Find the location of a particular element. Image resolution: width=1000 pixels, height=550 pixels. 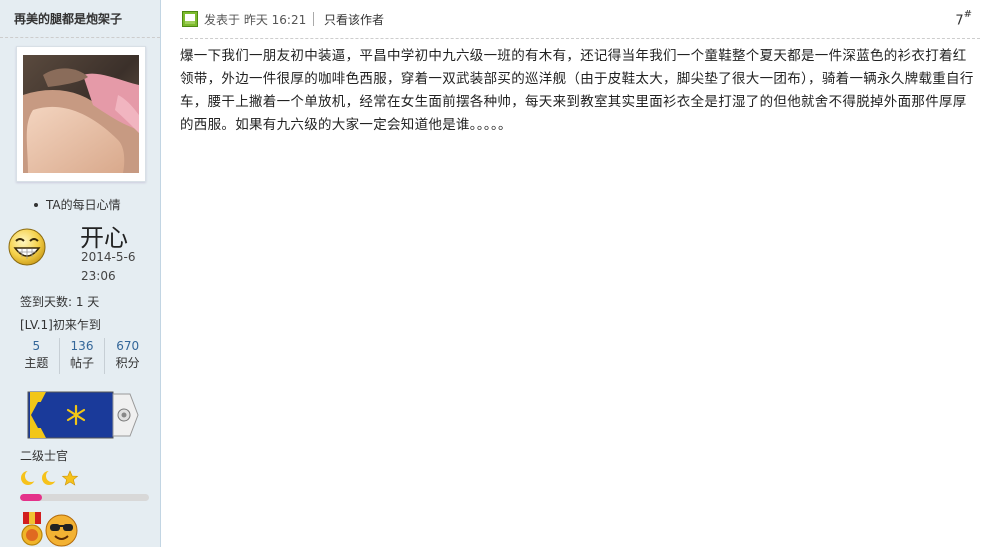

mood-heading: TA的每日心情 is located at coordinates (77, 204).